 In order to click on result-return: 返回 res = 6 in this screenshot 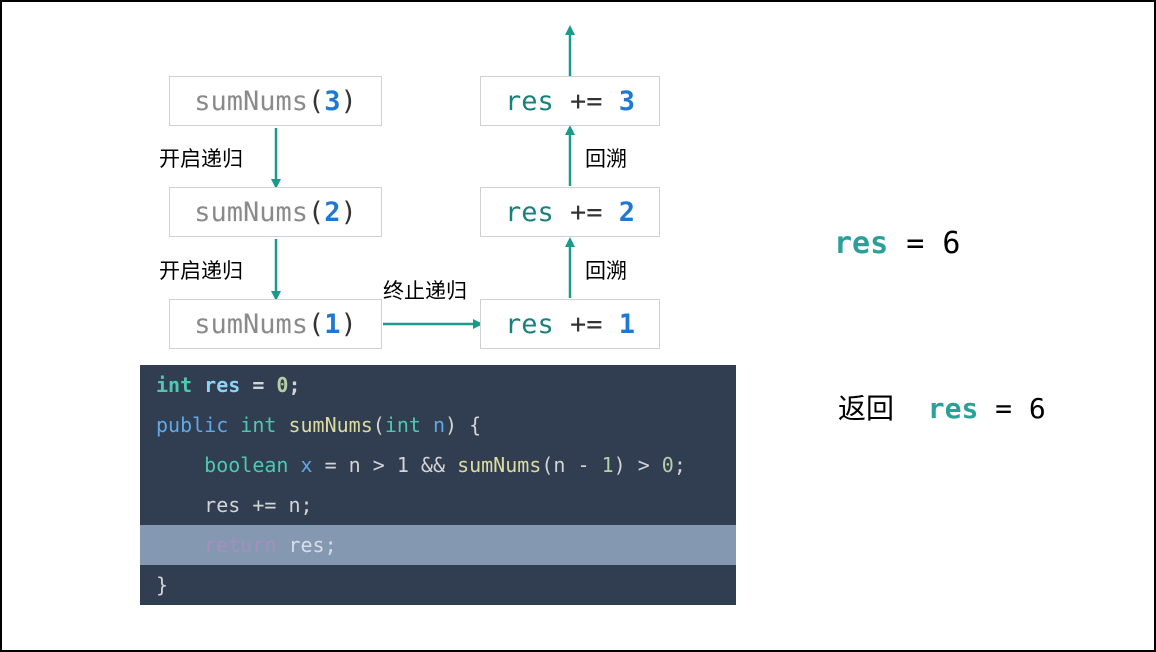, I will do `click(942, 407)`.